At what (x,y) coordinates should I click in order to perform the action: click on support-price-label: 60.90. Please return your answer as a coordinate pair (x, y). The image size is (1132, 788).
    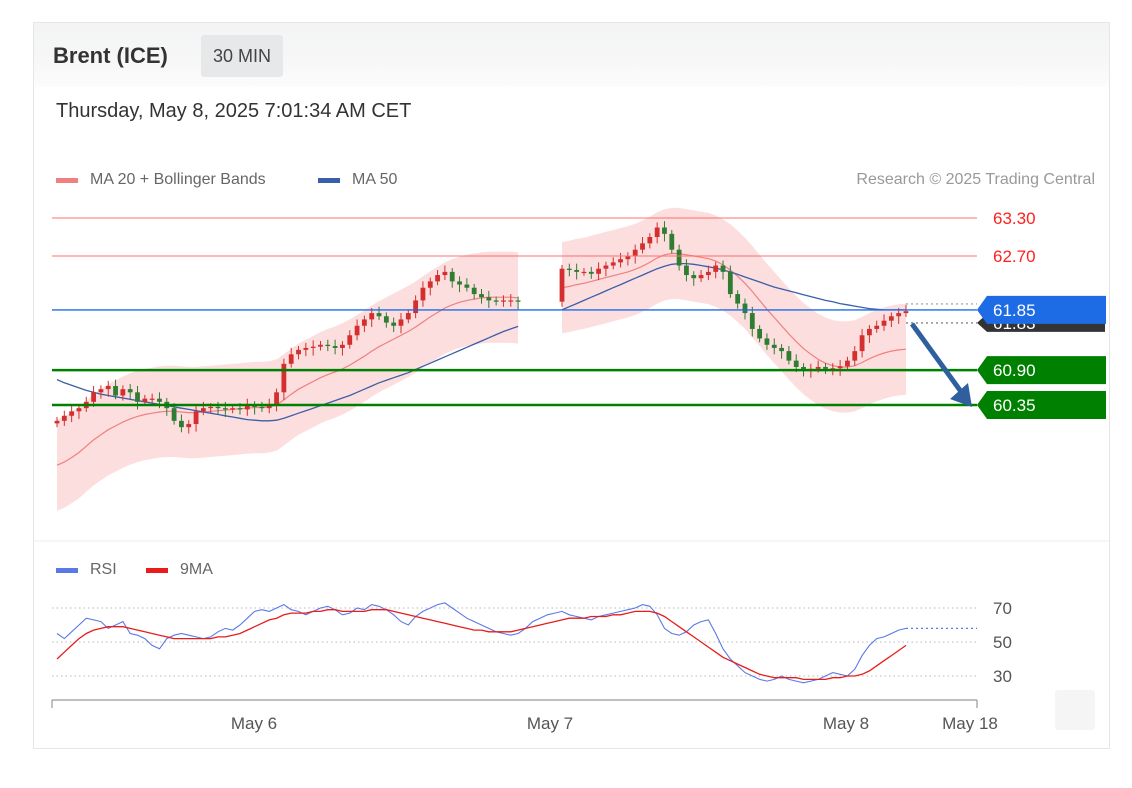
    Looking at the image, I should click on (1014, 370).